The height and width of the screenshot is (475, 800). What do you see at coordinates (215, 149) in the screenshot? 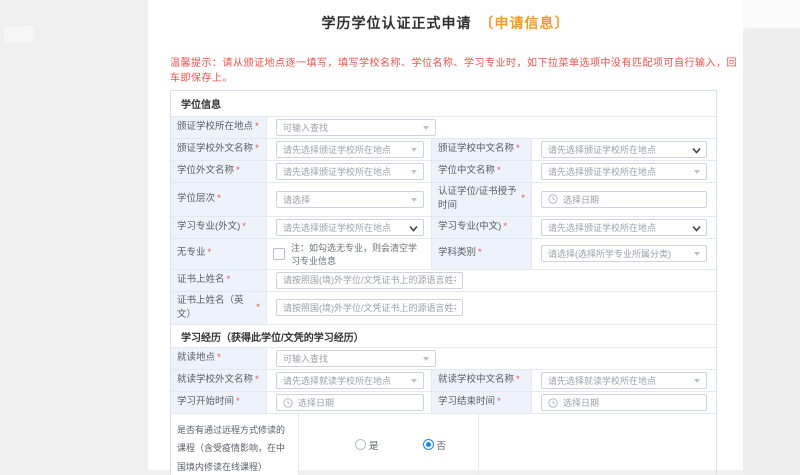
I see `field-label: 颁证学校外文名称` at bounding box center [215, 149].